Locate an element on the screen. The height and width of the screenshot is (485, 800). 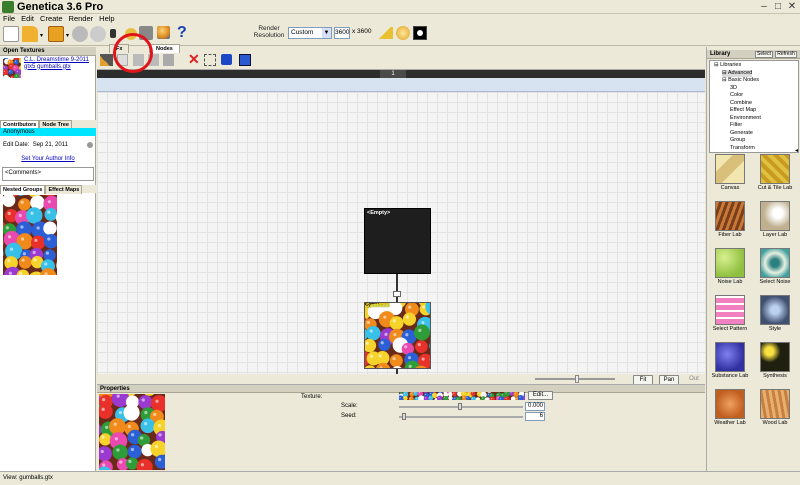
open-folder-icon is located at coordinates (30, 34).